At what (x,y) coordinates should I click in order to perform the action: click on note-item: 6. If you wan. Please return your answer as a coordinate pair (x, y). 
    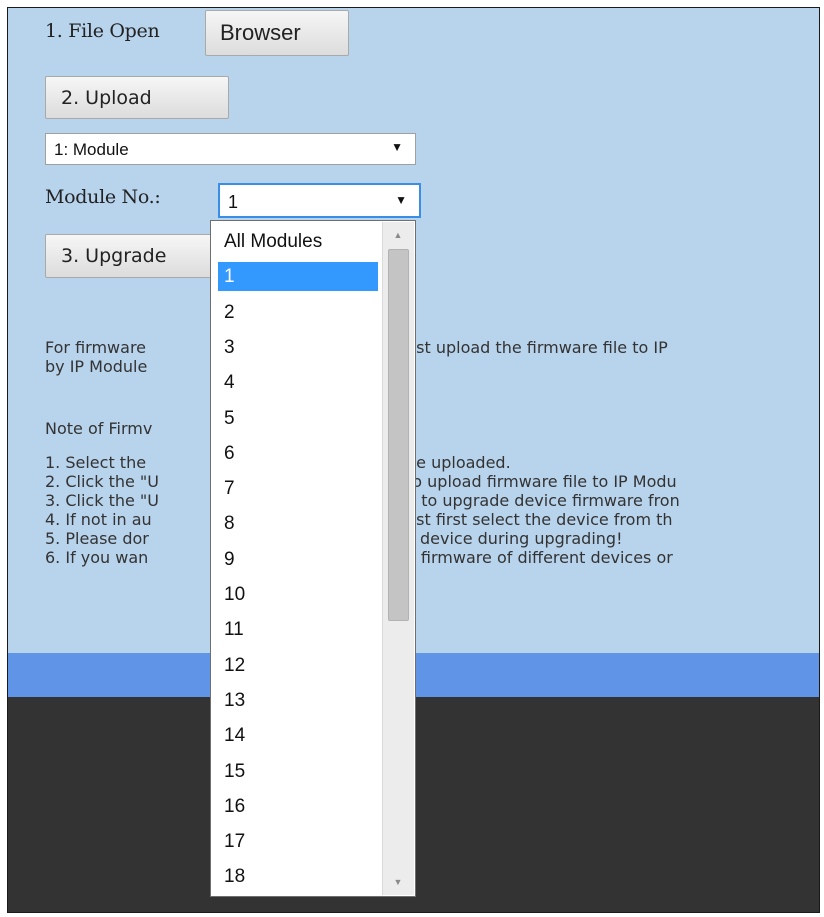
    Looking at the image, I should click on (97, 557).